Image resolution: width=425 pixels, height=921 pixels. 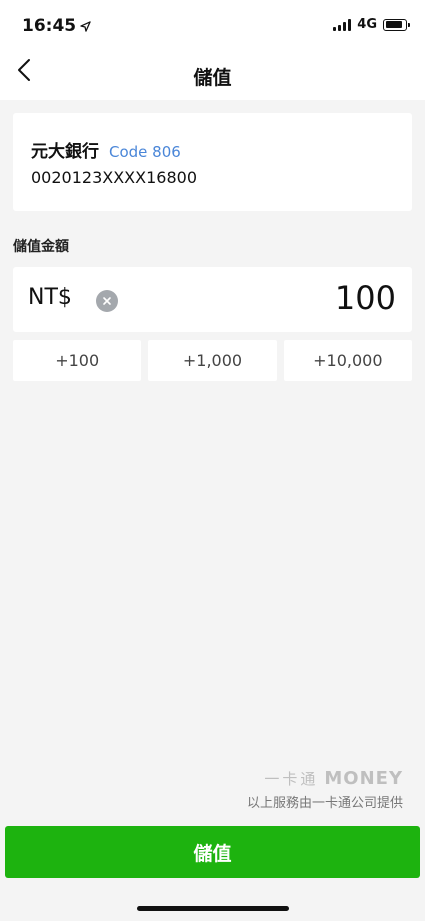 I want to click on quick-add-1000-button: +1,000, so click(x=212, y=360).